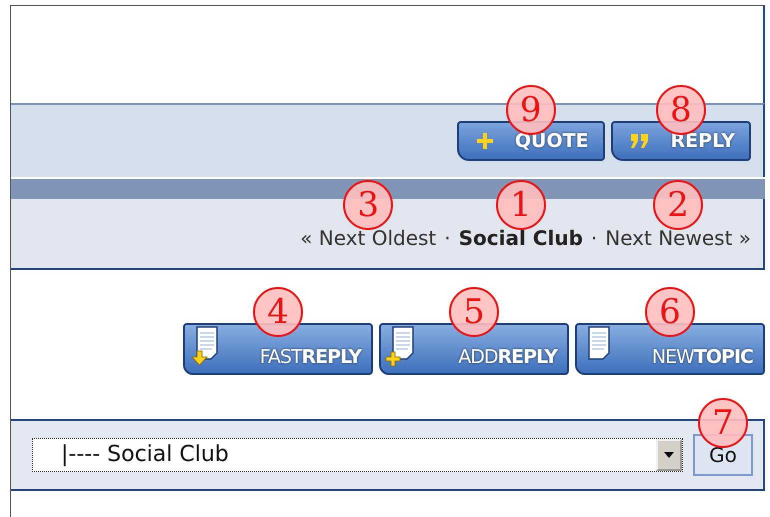 The height and width of the screenshot is (517, 770). I want to click on callout-marker: 5, so click(474, 312).